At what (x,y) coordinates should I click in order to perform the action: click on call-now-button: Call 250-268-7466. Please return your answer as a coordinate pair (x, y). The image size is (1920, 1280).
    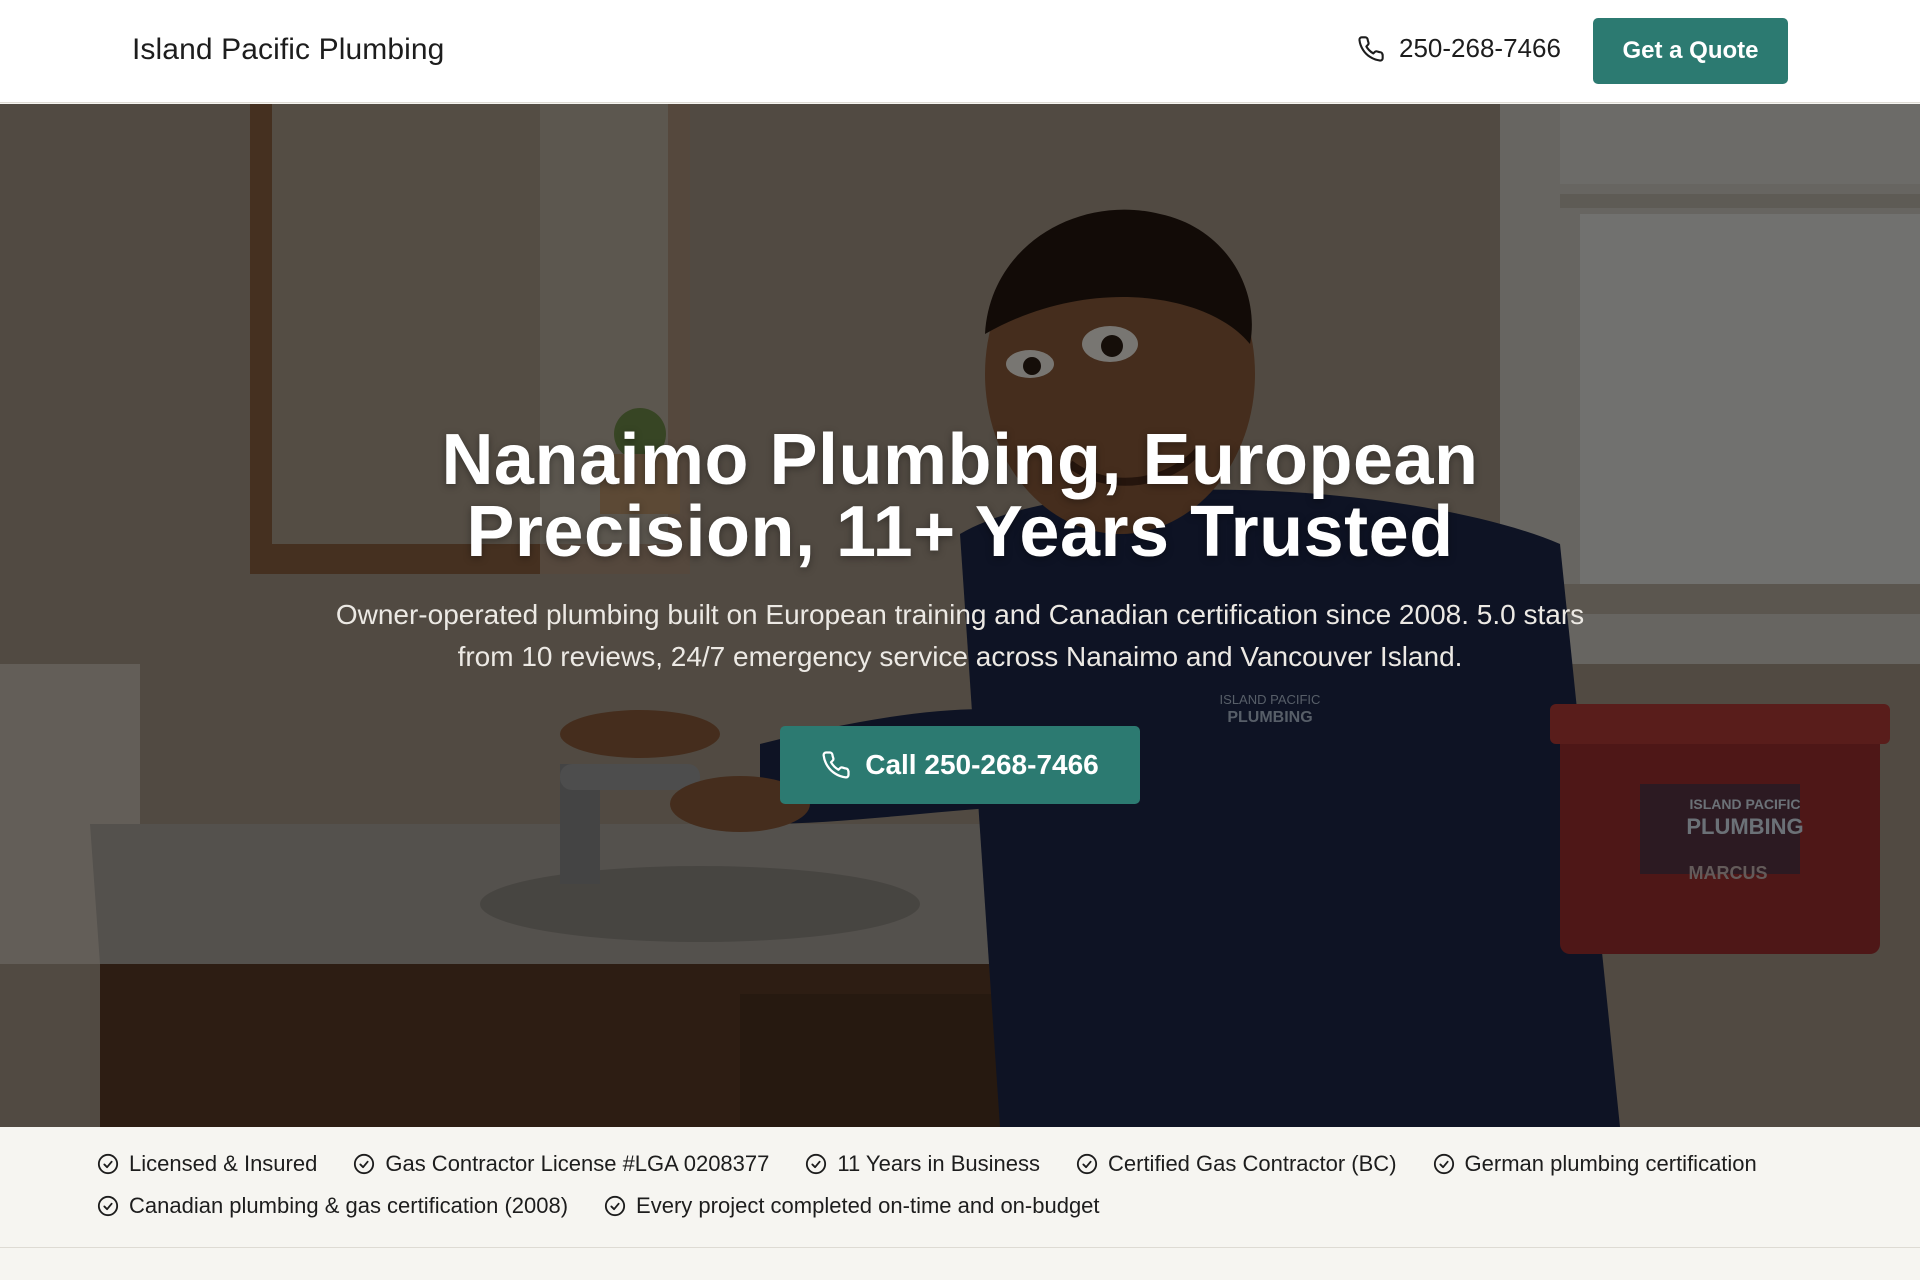
    Looking at the image, I should click on (960, 765).